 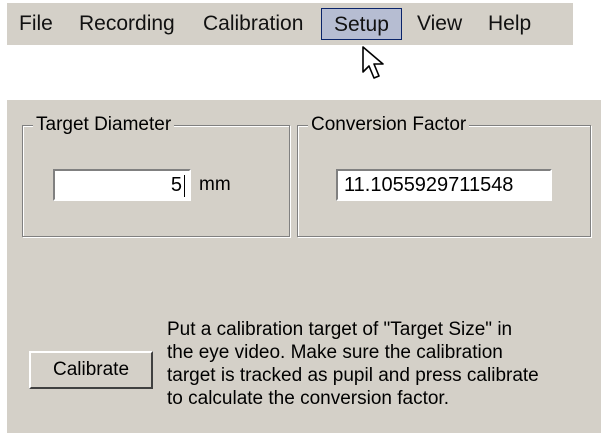 I want to click on target-diameter-unit: mm, so click(x=215, y=184).